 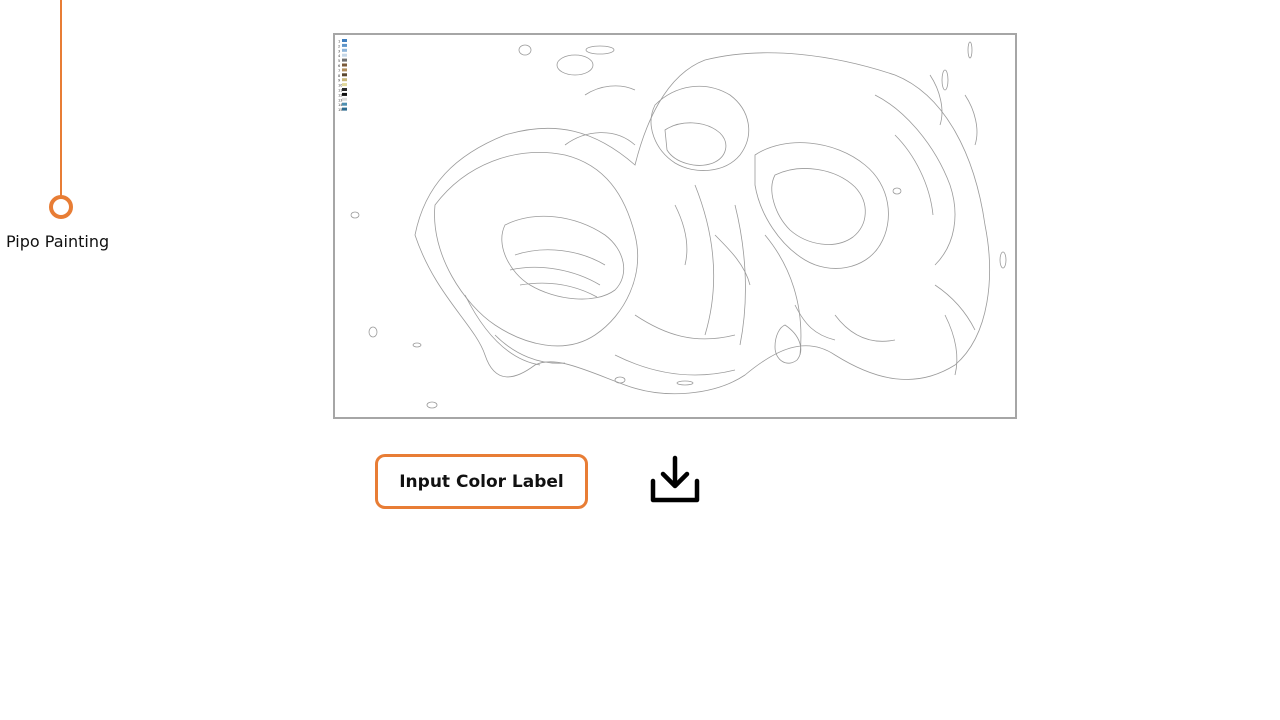 I want to click on legend-number: 6, so click(x=339, y=66).